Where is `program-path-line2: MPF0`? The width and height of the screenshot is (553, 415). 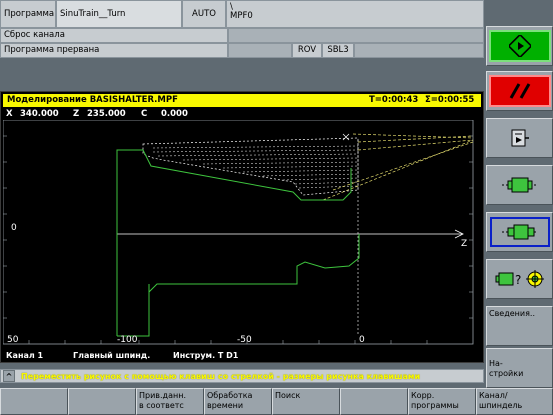
program-path-line2: MPF0 is located at coordinates (241, 16).